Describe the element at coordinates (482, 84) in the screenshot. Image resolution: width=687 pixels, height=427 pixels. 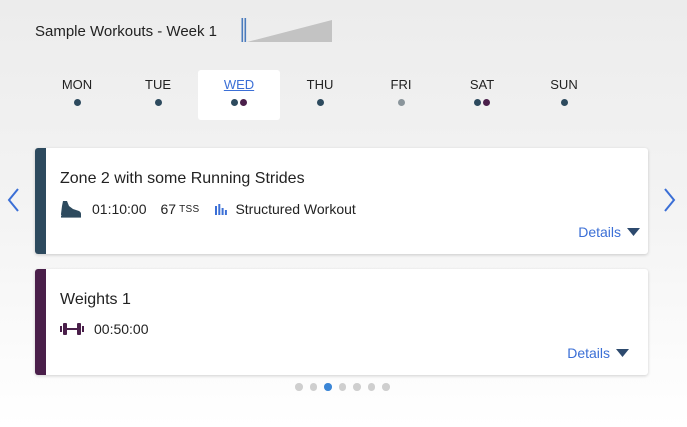
I see `day-label: SAT` at that location.